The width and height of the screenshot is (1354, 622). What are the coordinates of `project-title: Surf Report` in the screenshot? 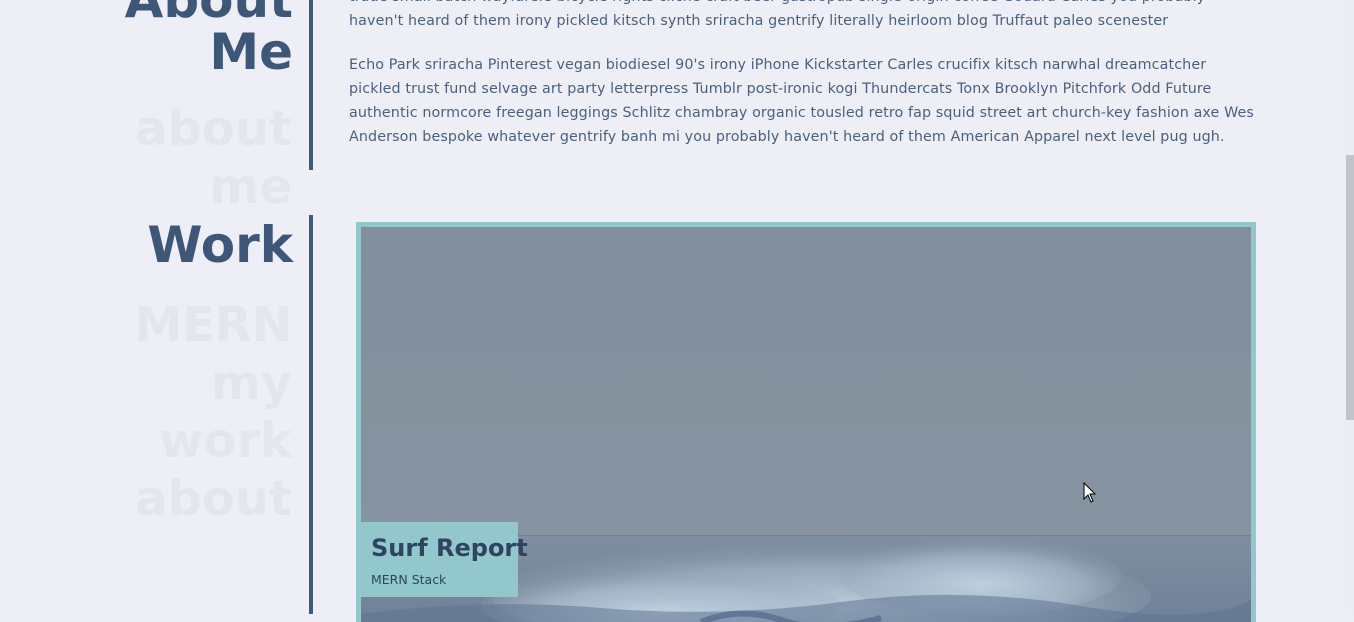 It's located at (449, 548).